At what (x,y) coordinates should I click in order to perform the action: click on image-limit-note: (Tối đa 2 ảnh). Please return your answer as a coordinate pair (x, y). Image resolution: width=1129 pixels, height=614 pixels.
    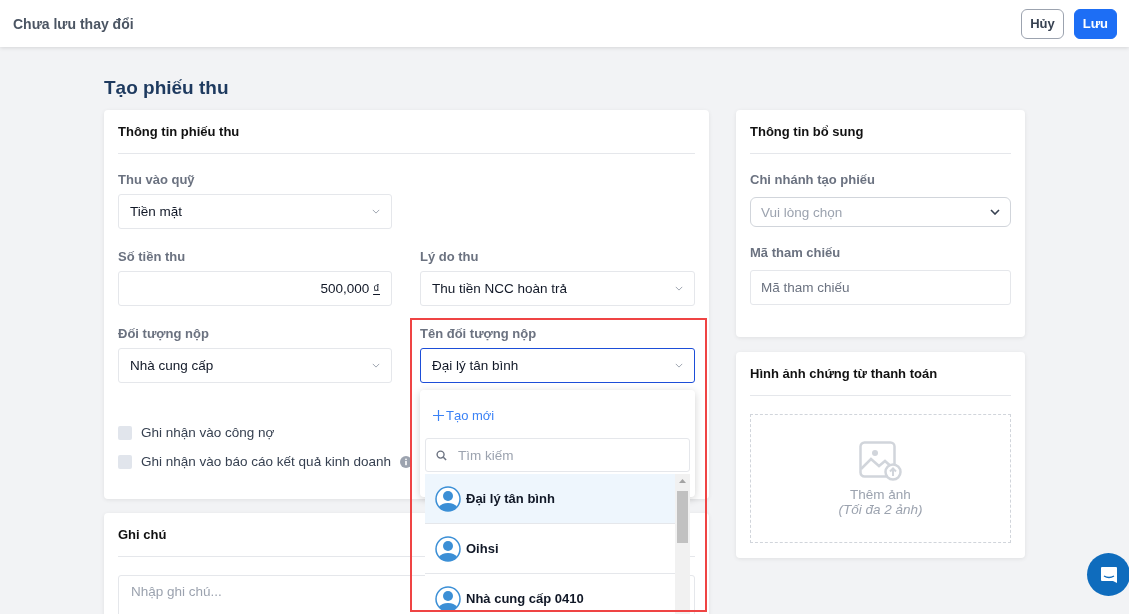
    Looking at the image, I should click on (880, 509).